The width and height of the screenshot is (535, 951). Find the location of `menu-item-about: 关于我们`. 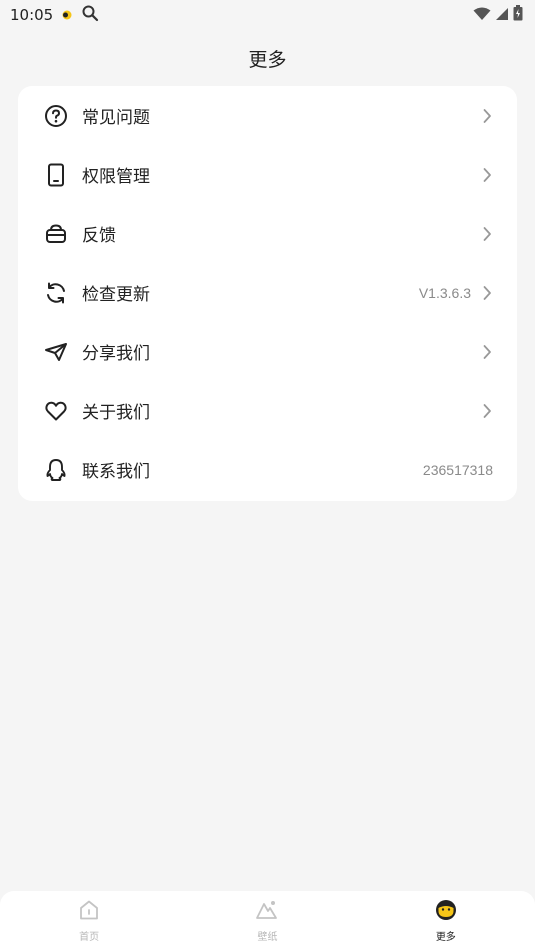

menu-item-about: 关于我们 is located at coordinates (267, 410).